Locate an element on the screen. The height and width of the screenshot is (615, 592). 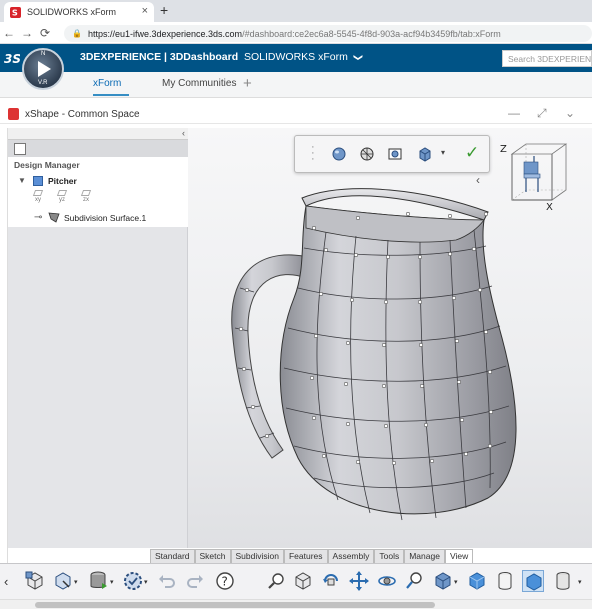
undo-icon is located at coordinates (167, 581).